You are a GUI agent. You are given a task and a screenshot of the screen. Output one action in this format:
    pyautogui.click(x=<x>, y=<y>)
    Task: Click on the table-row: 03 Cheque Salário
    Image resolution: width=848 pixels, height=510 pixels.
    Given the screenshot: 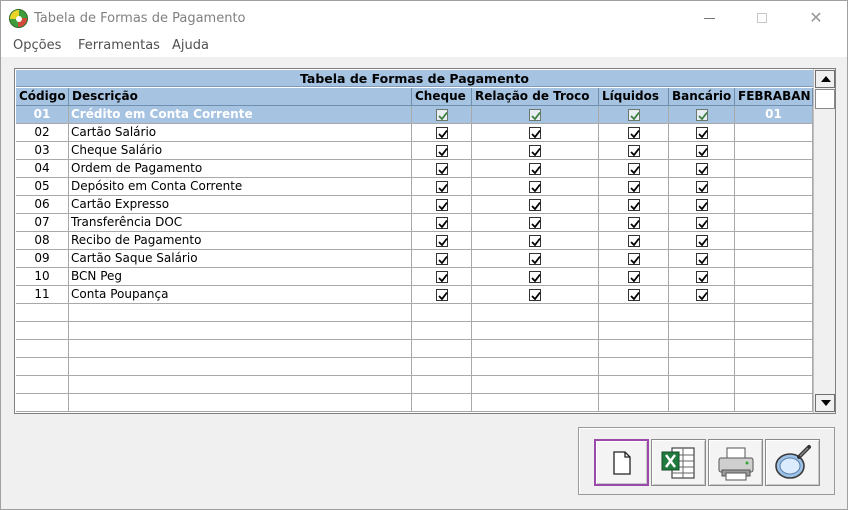 What is the action you would take?
    pyautogui.click(x=414, y=151)
    